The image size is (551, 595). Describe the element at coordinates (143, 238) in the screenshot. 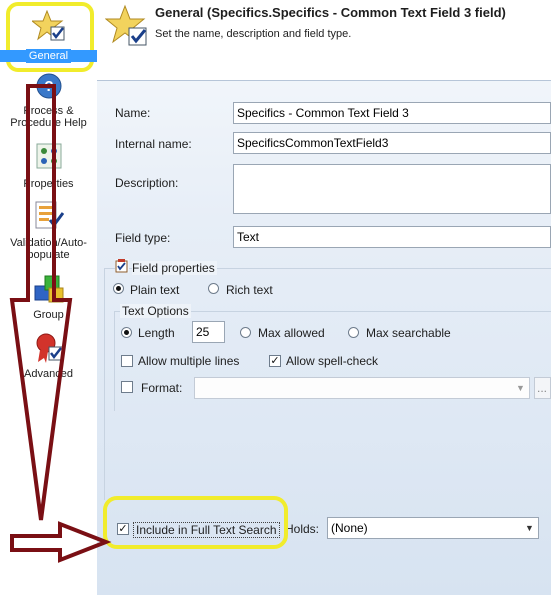

I see `field-type-label: Field type:` at that location.